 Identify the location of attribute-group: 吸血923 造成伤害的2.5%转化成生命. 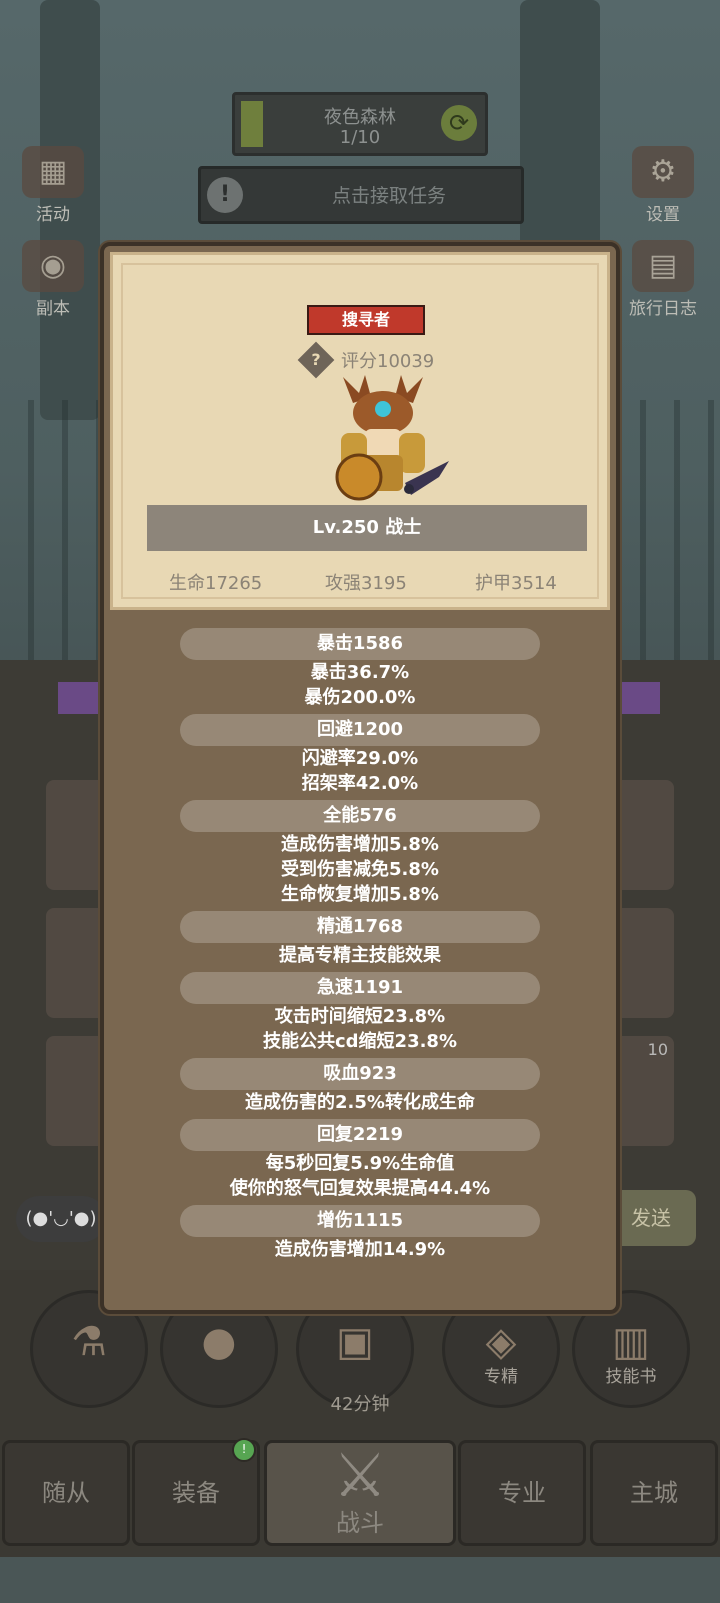
(360, 1086).